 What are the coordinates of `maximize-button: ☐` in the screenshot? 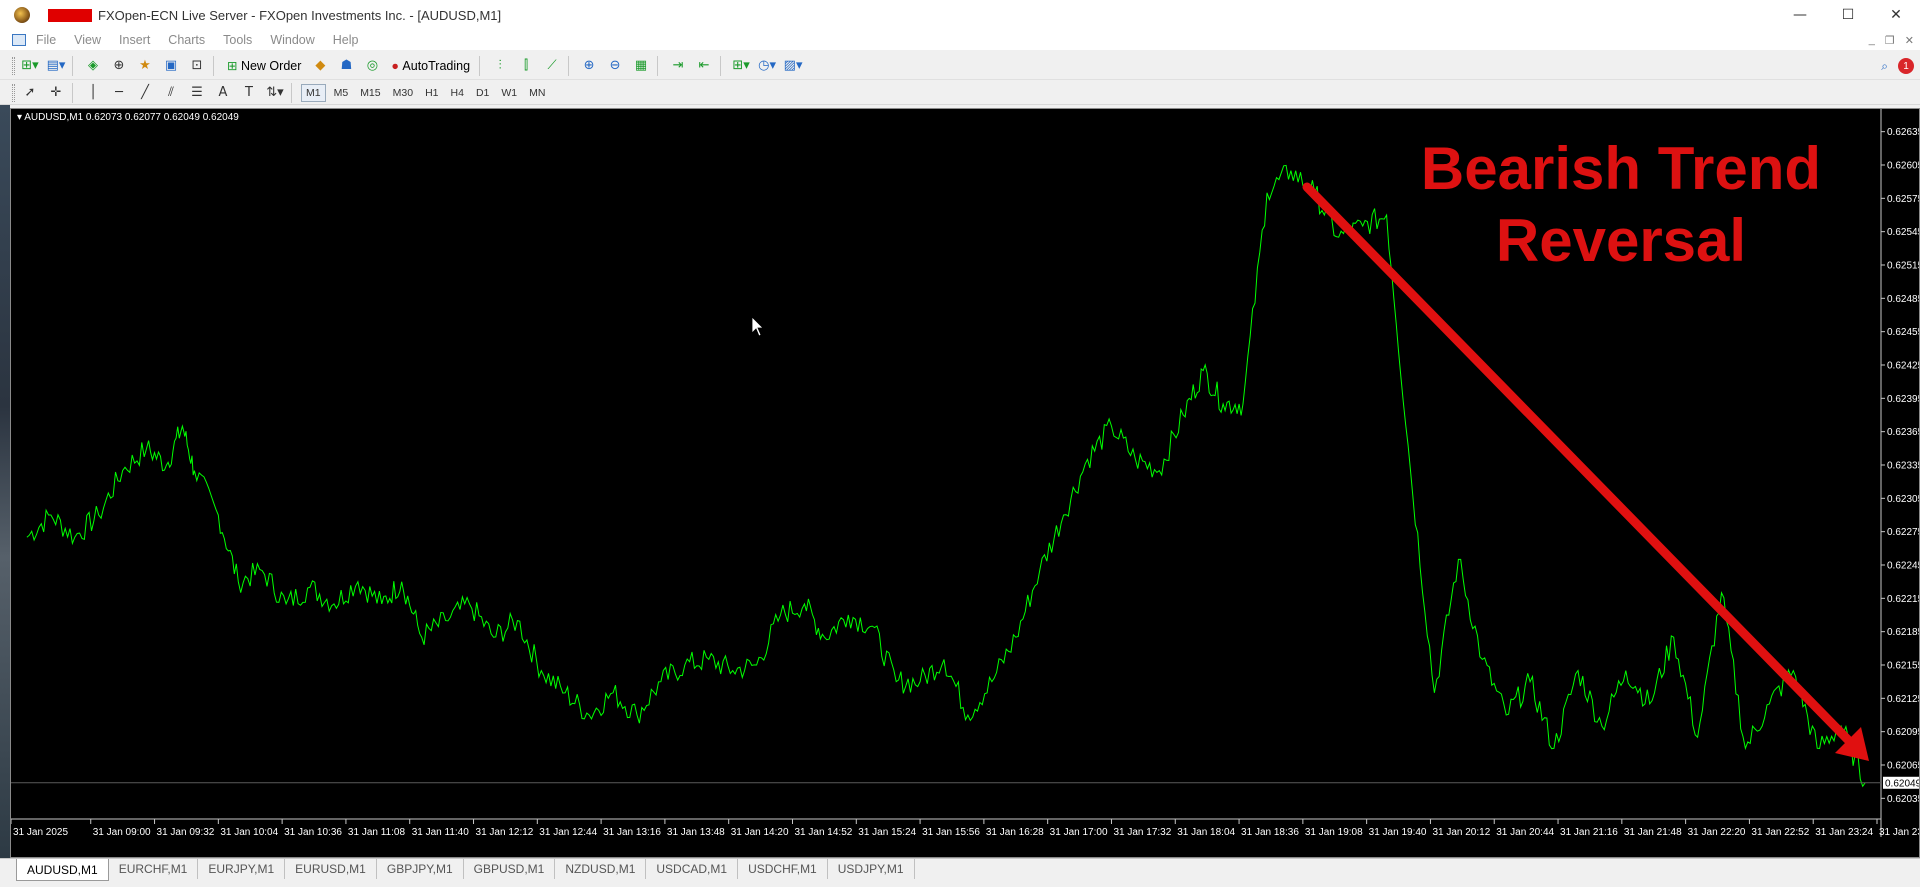 It's located at (1848, 15).